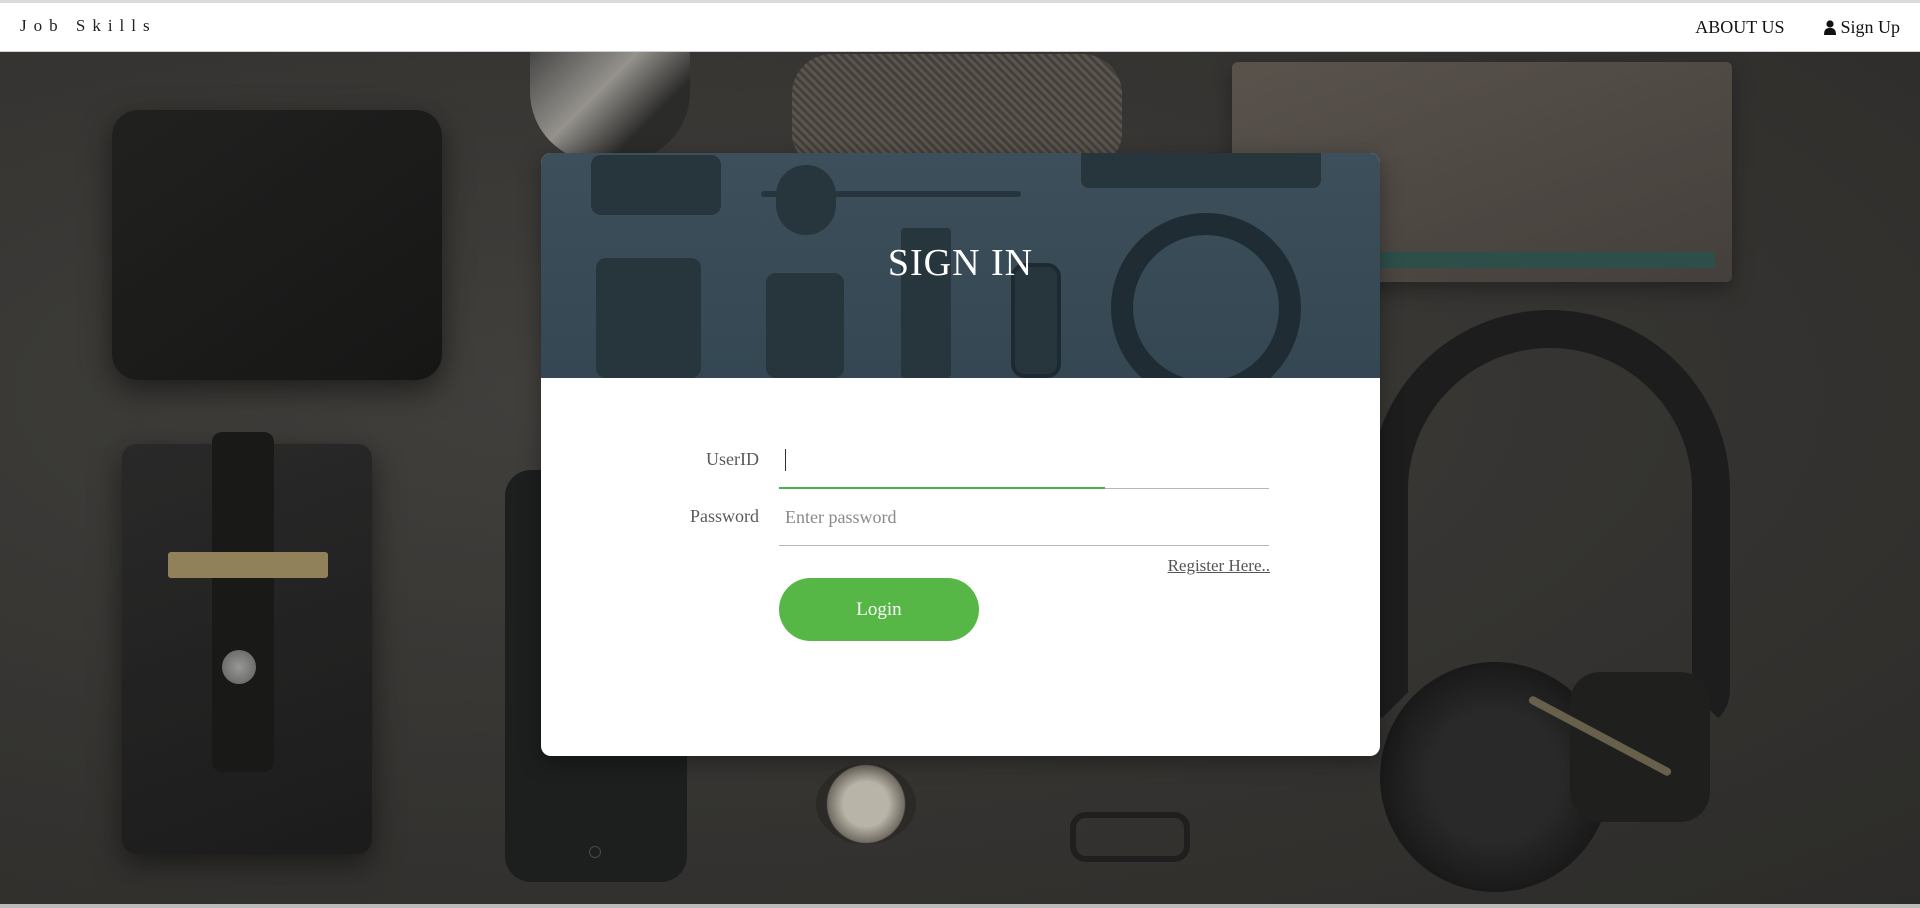  Describe the element at coordinates (891, 194) in the screenshot. I see `header-bg-pen` at that location.